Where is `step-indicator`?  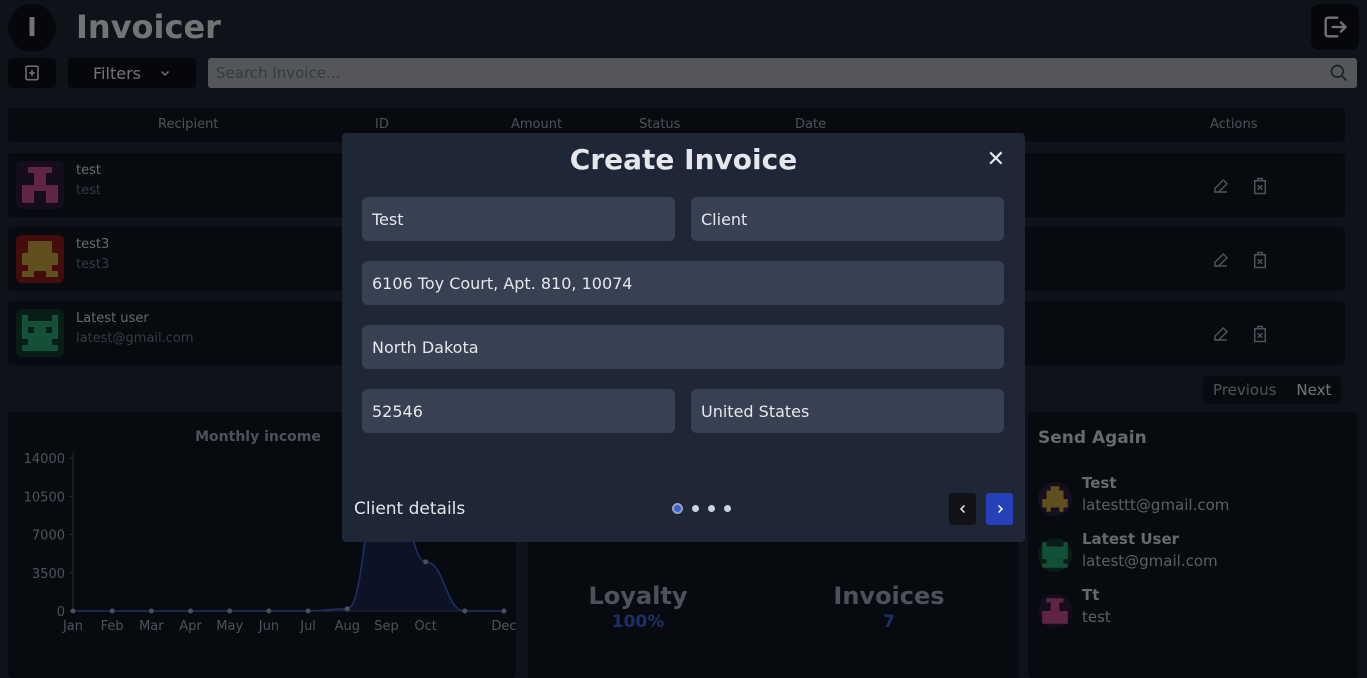 step-indicator is located at coordinates (701, 508).